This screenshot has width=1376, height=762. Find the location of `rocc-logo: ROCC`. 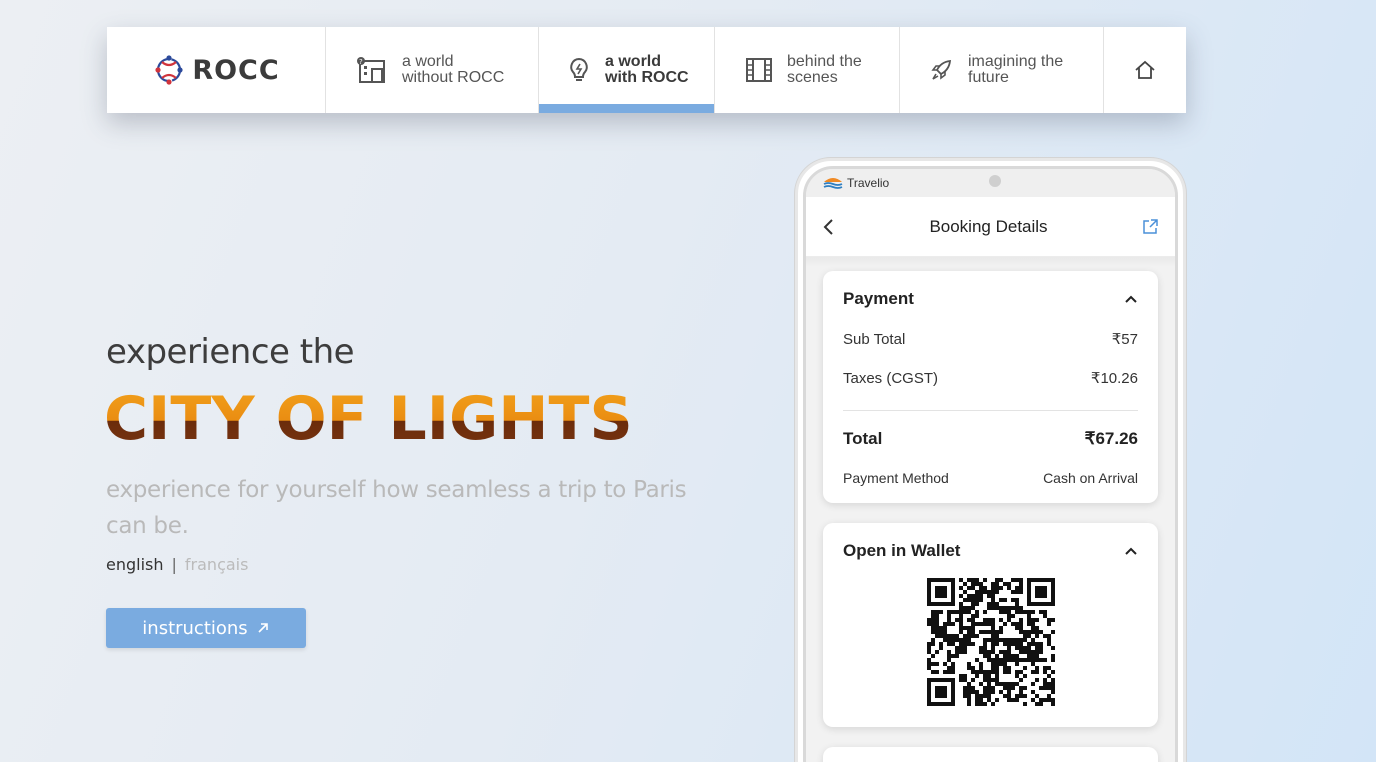

rocc-logo: ROCC is located at coordinates (216, 70).